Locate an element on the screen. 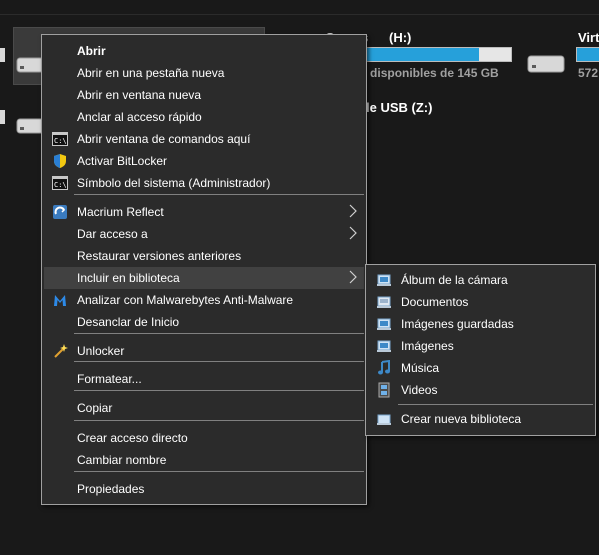  music-library-icon is located at coordinates (384, 367).